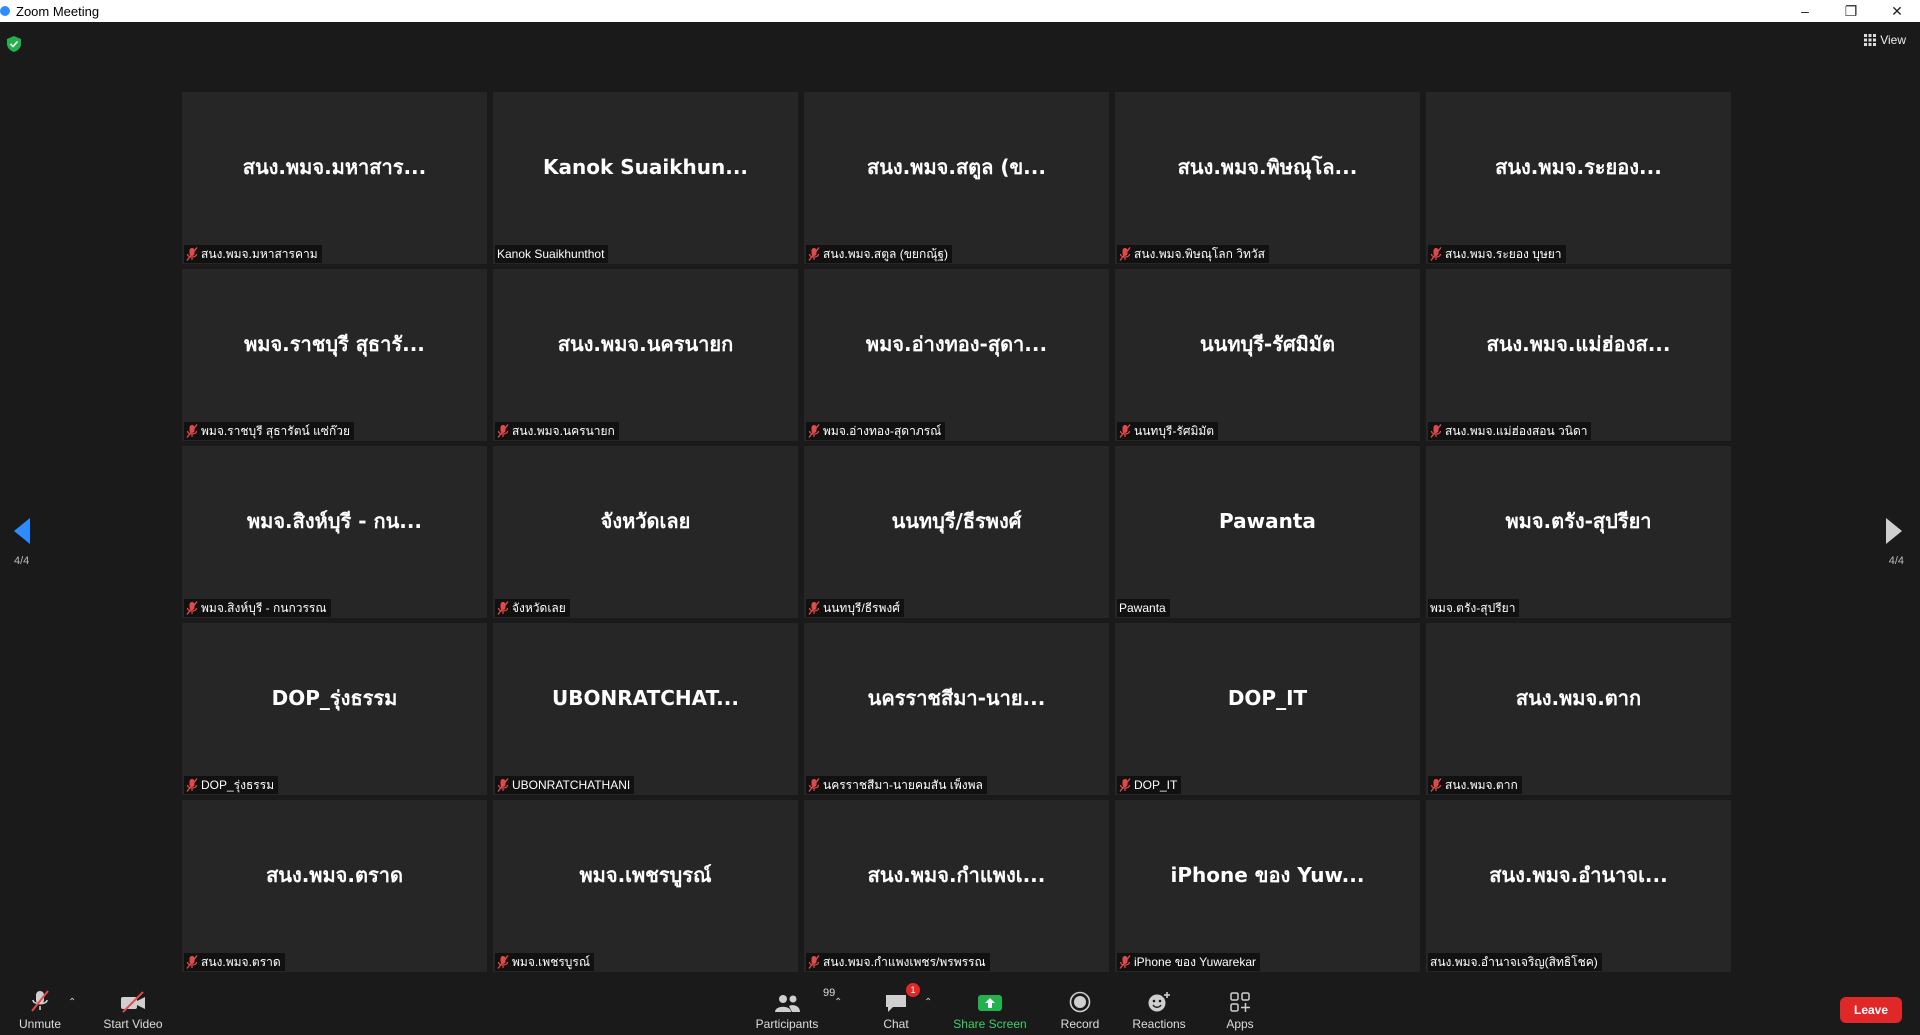 The image size is (1920, 1035). I want to click on record-button: Record, so click(1080, 1008).